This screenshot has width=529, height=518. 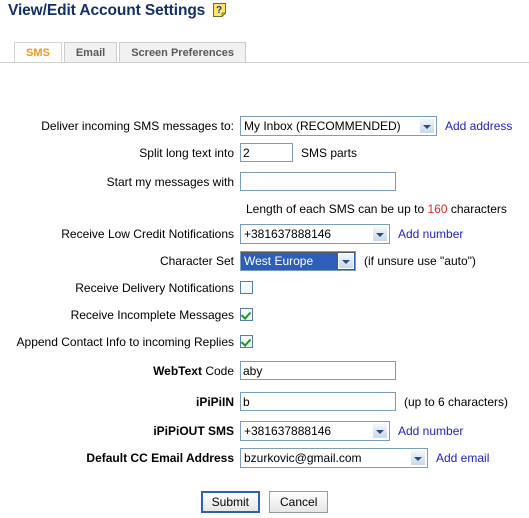 What do you see at coordinates (214, 401) in the screenshot?
I see `ipipiin-label: iPiPiIN` at bounding box center [214, 401].